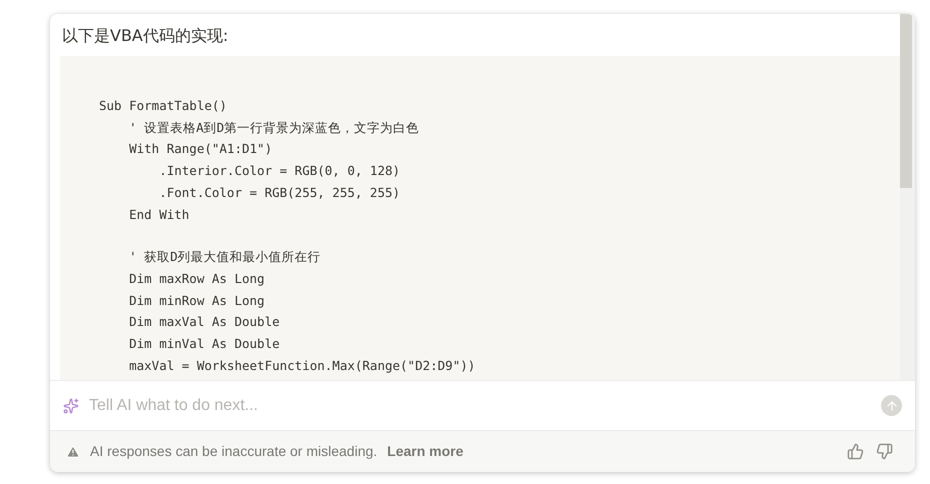 The image size is (930, 484). What do you see at coordinates (159, 215) in the screenshot?
I see `code-line: End With` at bounding box center [159, 215].